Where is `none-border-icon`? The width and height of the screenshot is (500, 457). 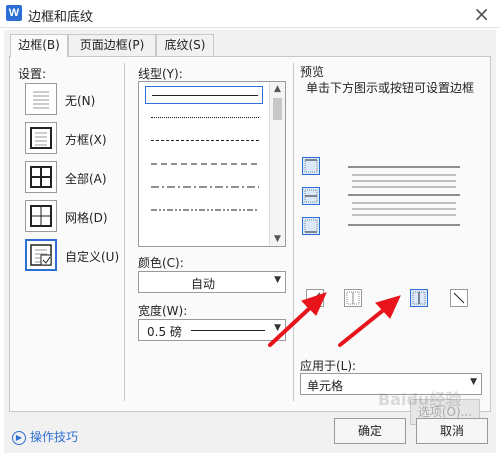 none-border-icon is located at coordinates (41, 99).